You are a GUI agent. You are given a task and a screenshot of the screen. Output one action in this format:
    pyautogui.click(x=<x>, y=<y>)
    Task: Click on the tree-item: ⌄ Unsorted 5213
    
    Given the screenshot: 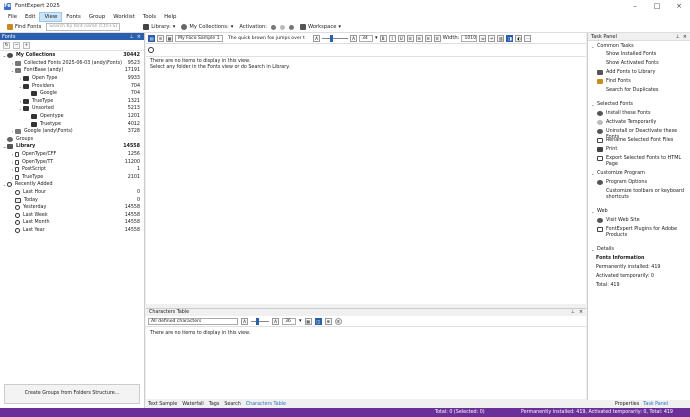 What is the action you would take?
    pyautogui.click(x=71, y=109)
    